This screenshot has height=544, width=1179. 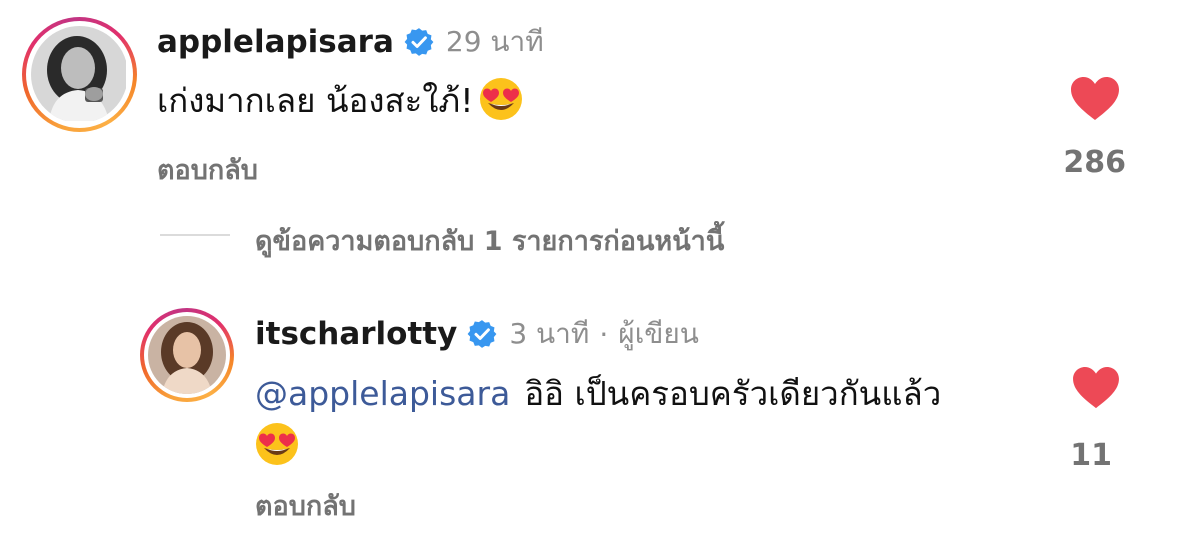 I want to click on comment-text: อิอิ เป็นครอบครัวเดียวกันแล้ว, so click(x=733, y=393).